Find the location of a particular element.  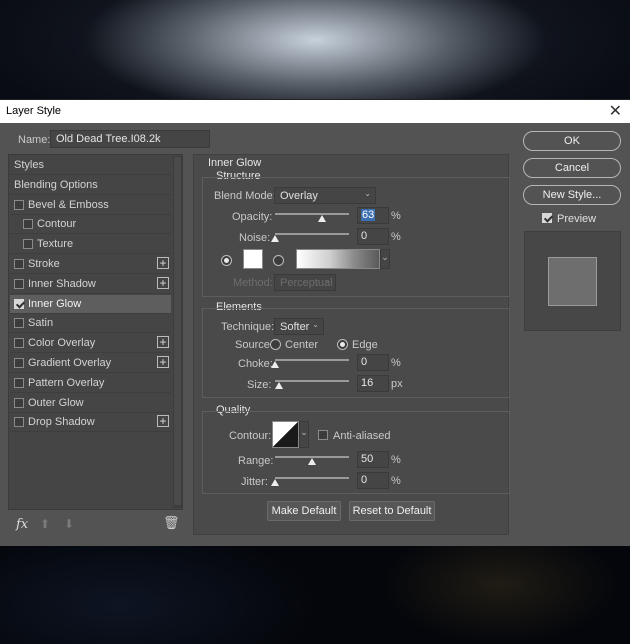

noise-slider-track is located at coordinates (312, 234).